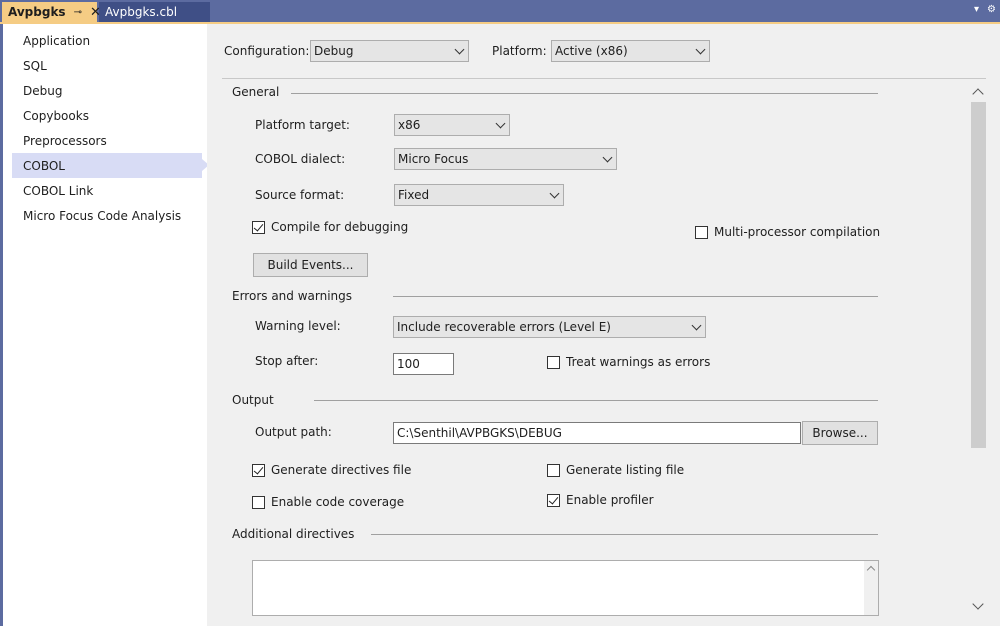 The height and width of the screenshot is (626, 1000). I want to click on platform-target-label: Platform target:, so click(302, 125).